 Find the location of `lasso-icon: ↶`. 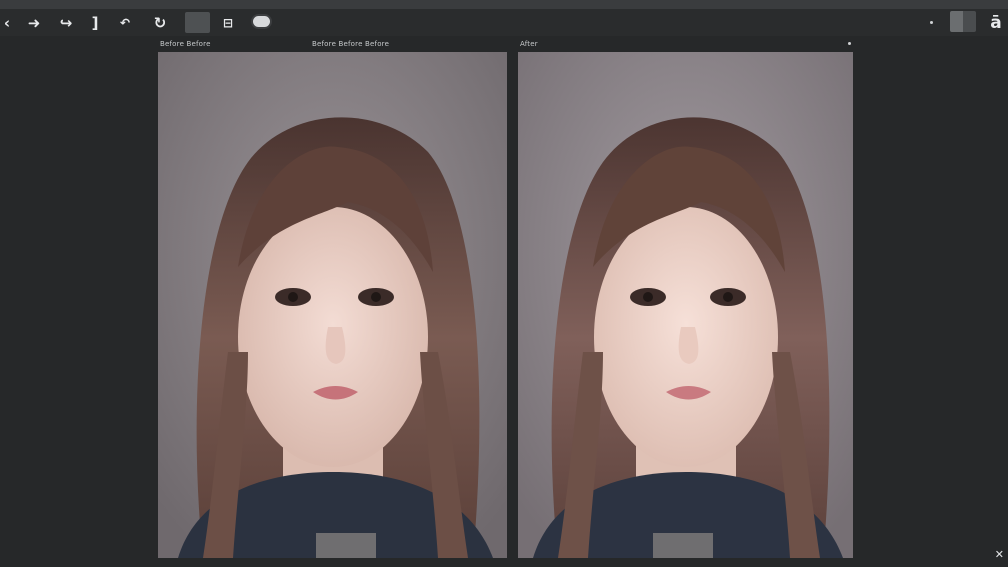

lasso-icon: ↶ is located at coordinates (125, 22).